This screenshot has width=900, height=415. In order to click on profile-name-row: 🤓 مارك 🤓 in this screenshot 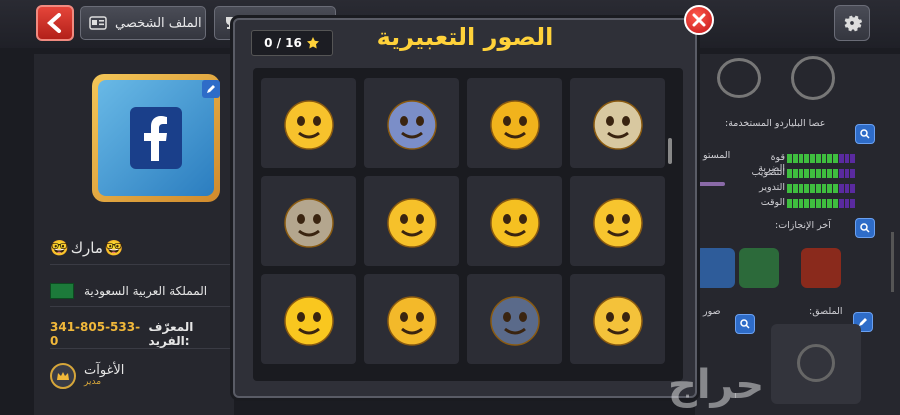, I will do `click(142, 248)`.